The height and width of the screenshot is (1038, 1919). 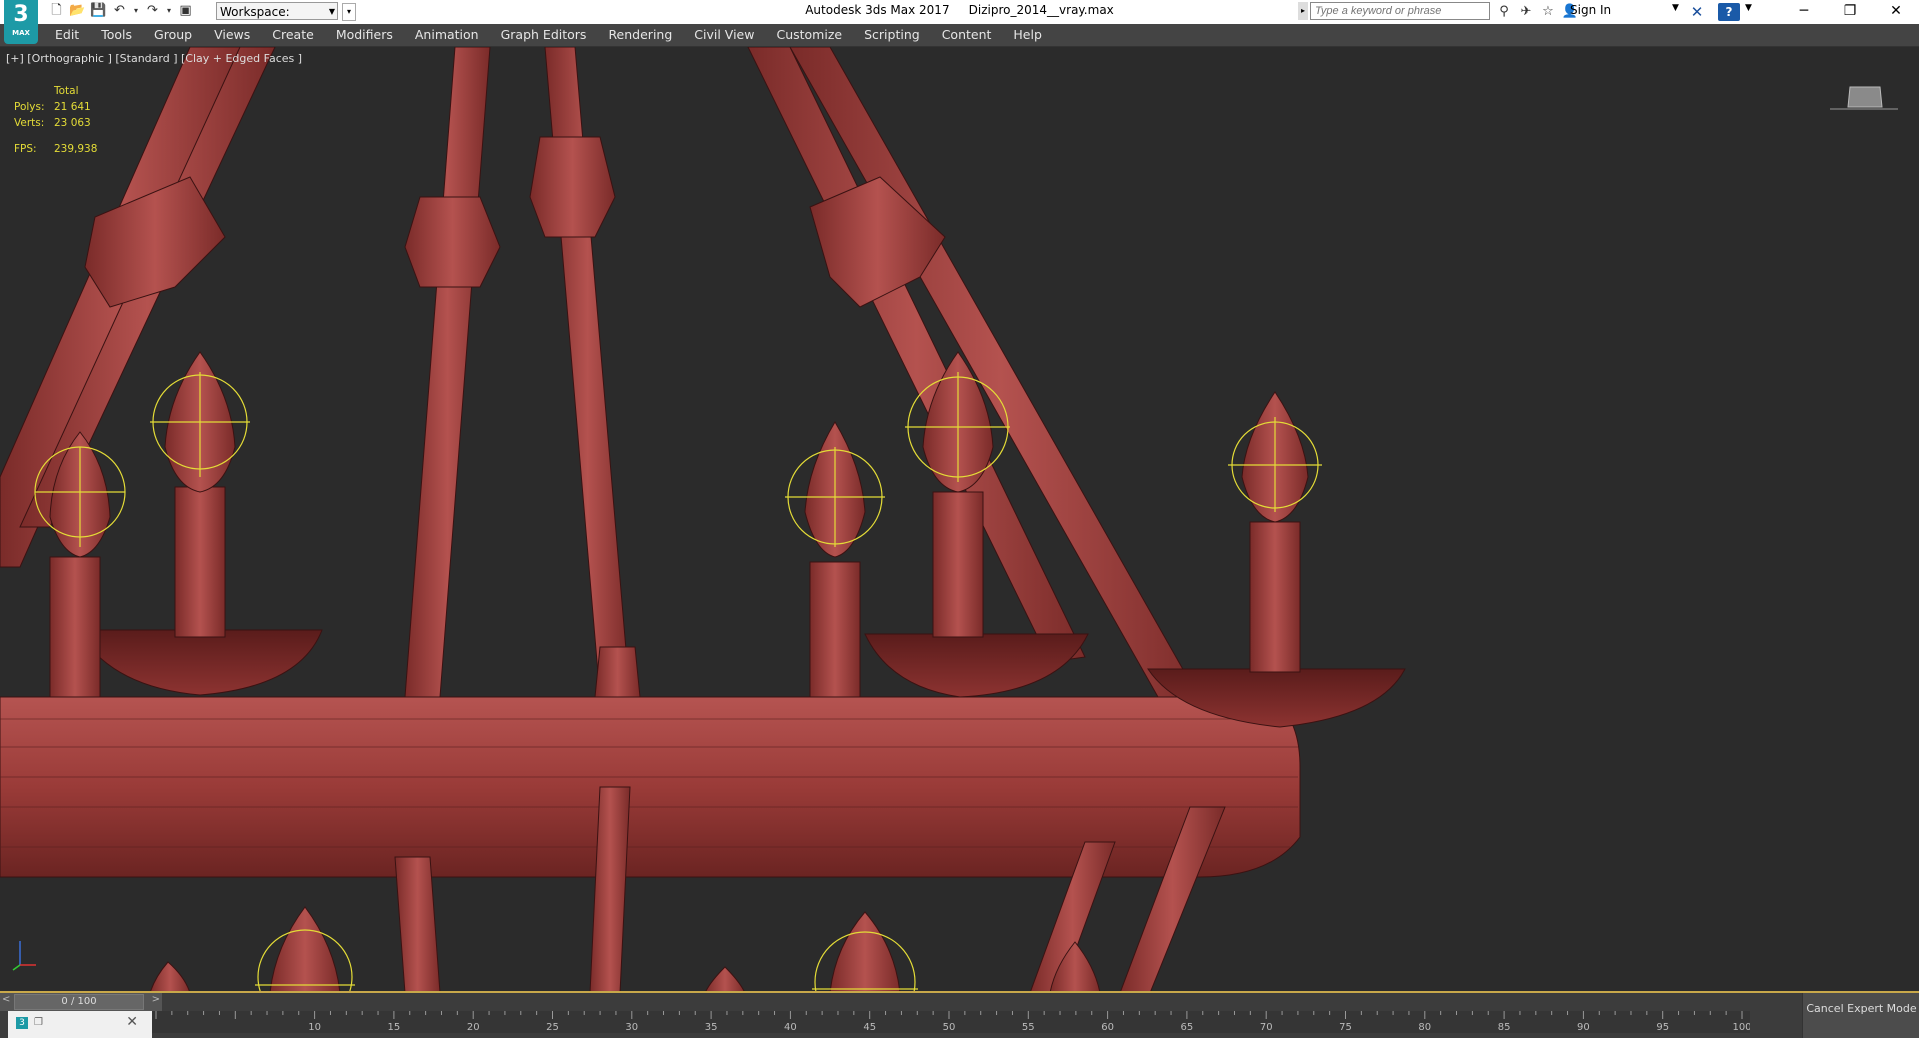 I want to click on help-button: ?, so click(x=1729, y=12).